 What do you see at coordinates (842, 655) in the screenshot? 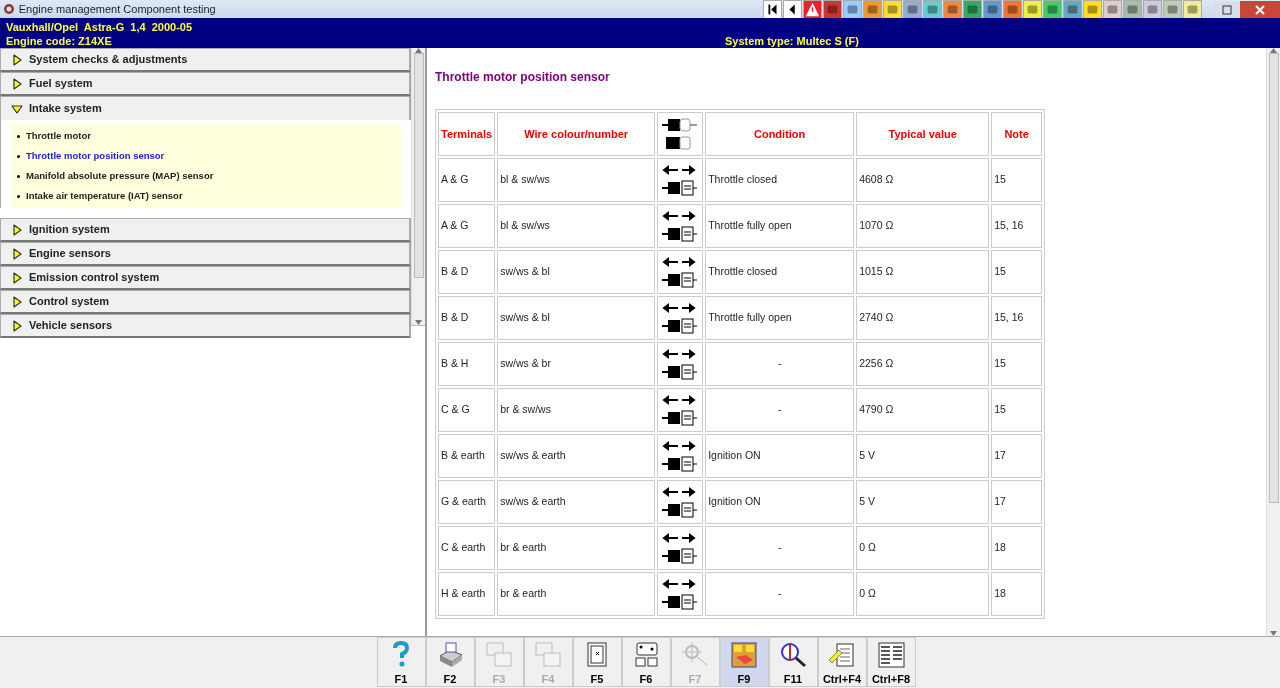
I see `notes-icon` at bounding box center [842, 655].